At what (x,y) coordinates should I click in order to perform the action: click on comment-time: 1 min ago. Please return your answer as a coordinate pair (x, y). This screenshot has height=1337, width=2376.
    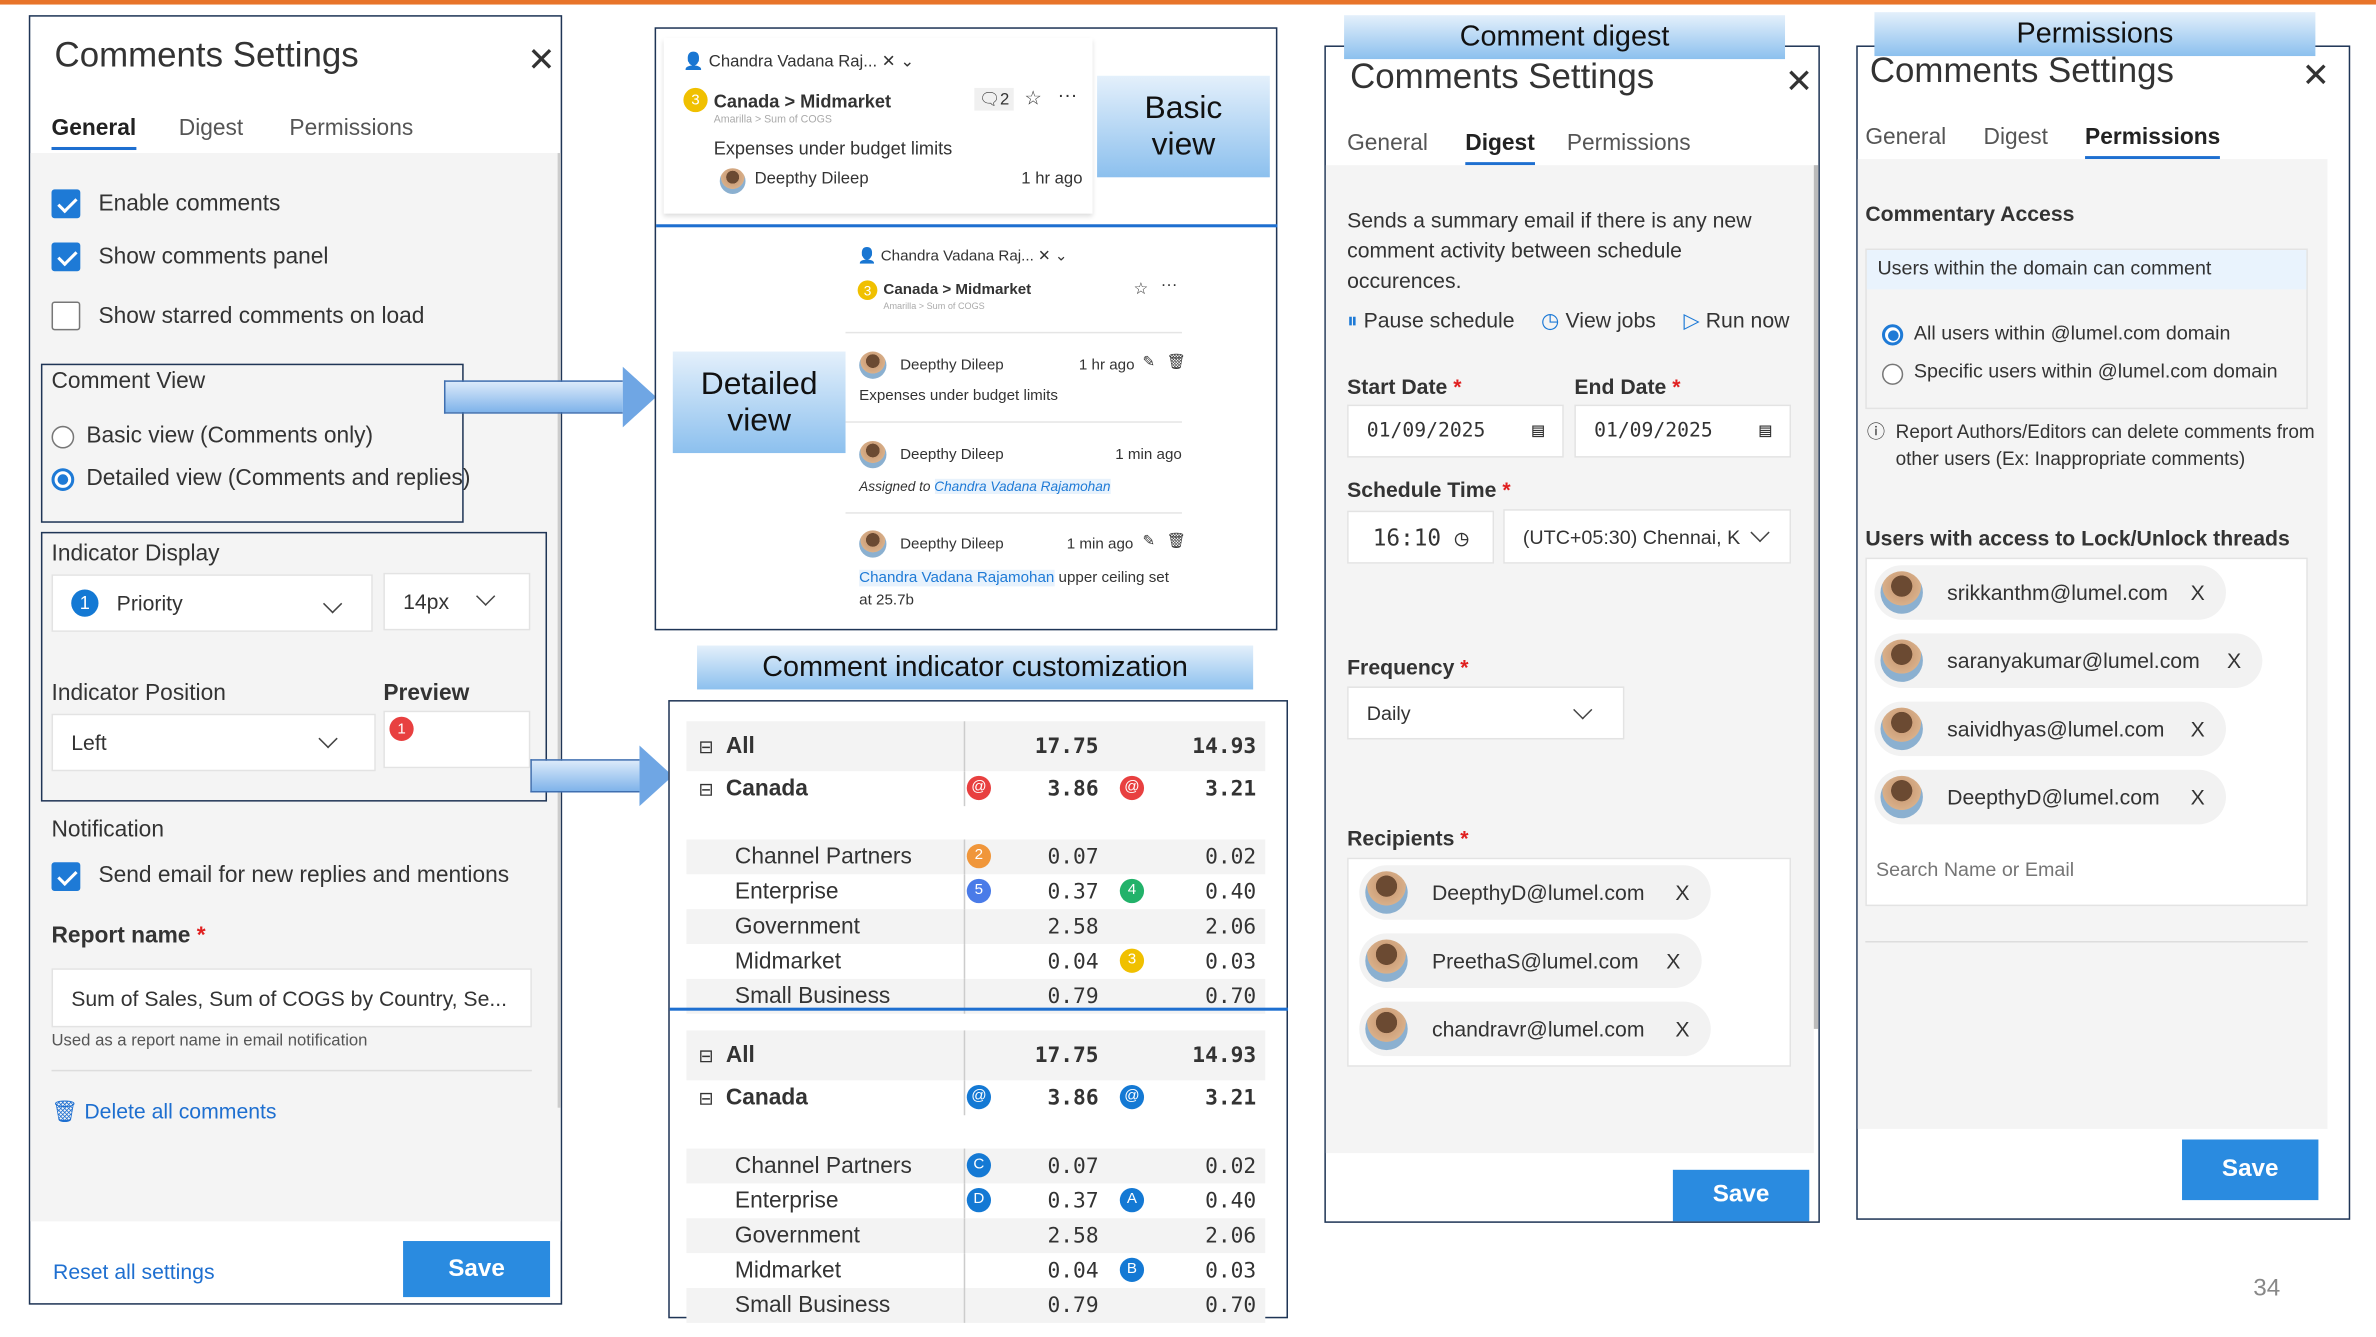
    Looking at the image, I should click on (1148, 455).